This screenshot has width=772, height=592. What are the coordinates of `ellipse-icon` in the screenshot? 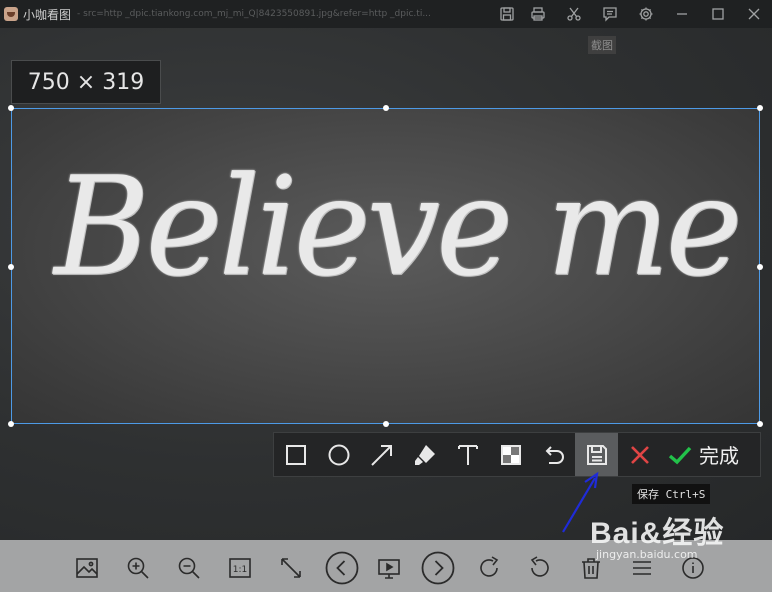 It's located at (338, 454).